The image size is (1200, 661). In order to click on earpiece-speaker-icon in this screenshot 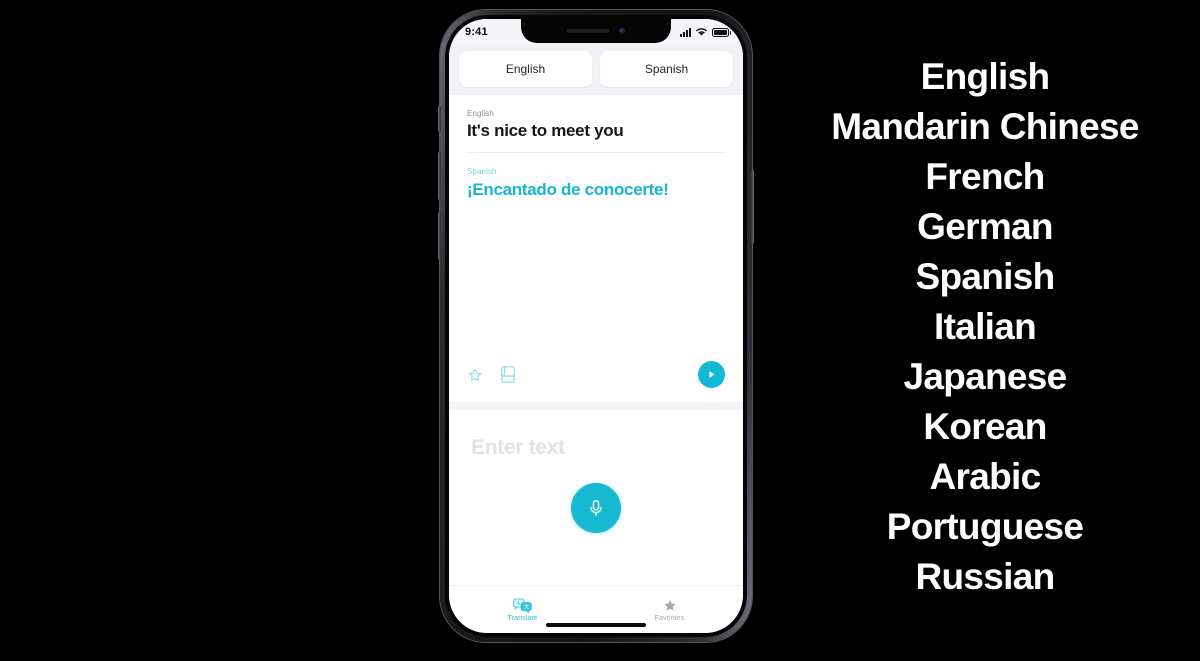, I will do `click(588, 31)`.